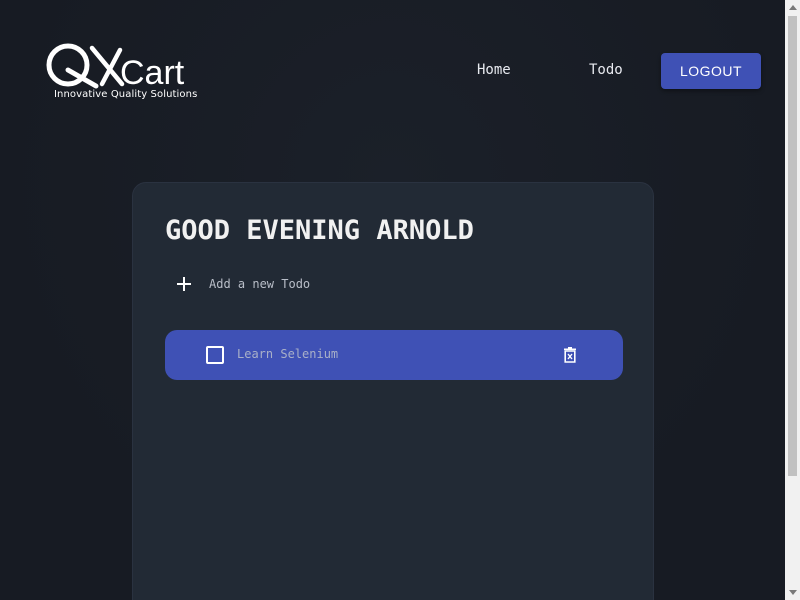 The image size is (800, 600). I want to click on add-todo-input, so click(359, 284).